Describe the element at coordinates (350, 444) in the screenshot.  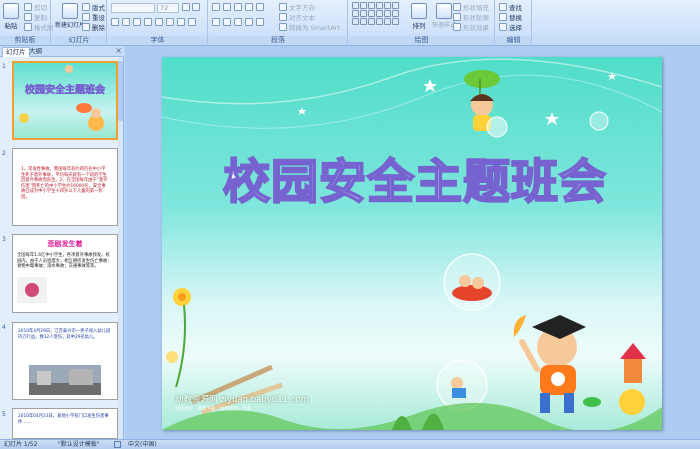
I see `status-bar: 幻灯片 1/52 "默认设计模板" 中文(中国)` at that location.